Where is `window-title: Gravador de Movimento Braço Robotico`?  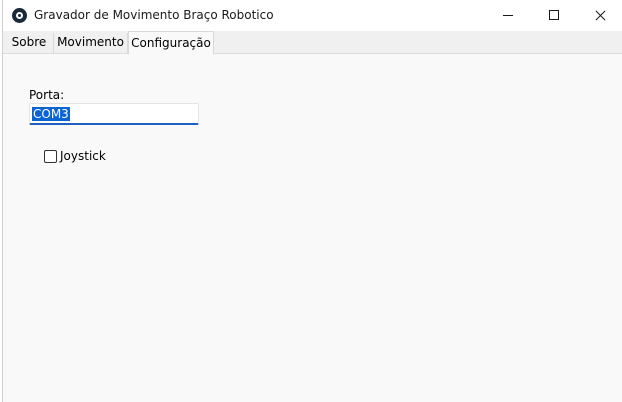
window-title: Gravador de Movimento Braço Robotico is located at coordinates (154, 15).